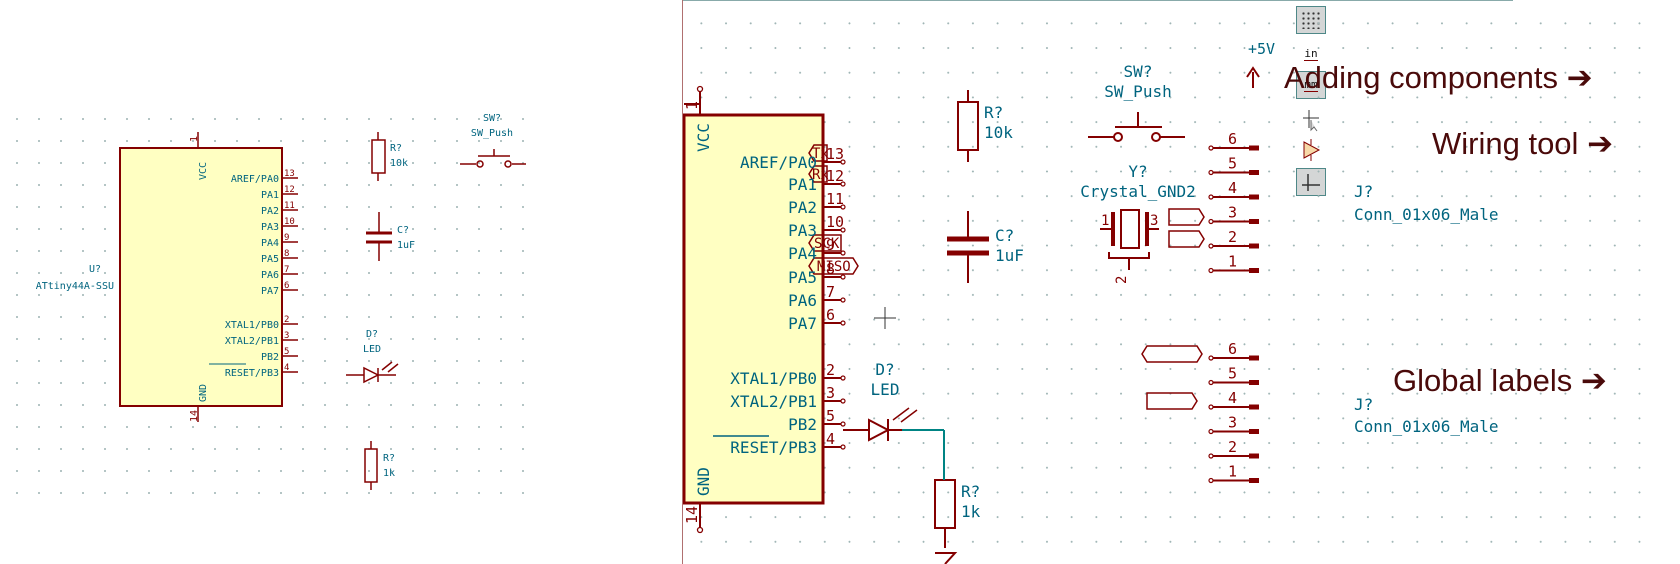  Describe the element at coordinates (827, 244) in the screenshot. I see `label-sck: SCK` at that location.